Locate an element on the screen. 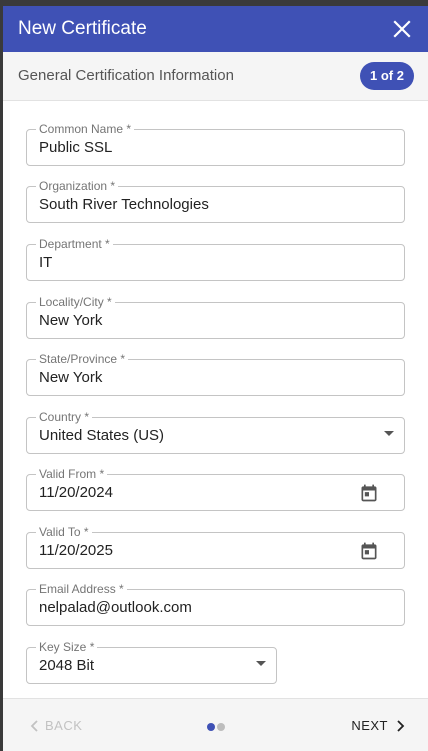  valid-from-field: Valid From * 11/20/2024 is located at coordinates (215, 489).